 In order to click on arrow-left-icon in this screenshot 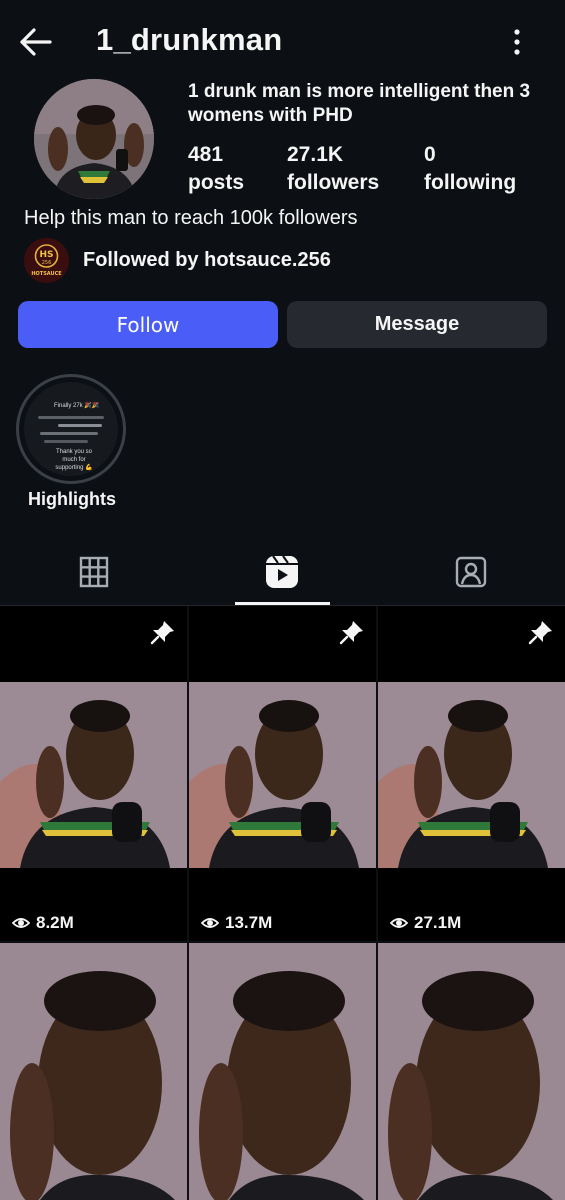, I will do `click(36, 42)`.